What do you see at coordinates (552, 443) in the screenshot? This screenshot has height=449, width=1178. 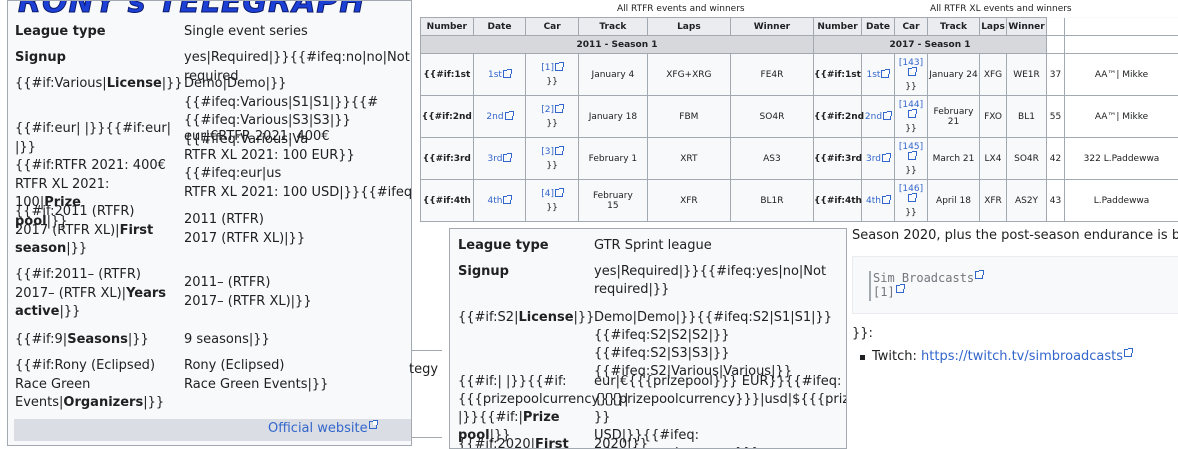 I see `label-part: First` at bounding box center [552, 443].